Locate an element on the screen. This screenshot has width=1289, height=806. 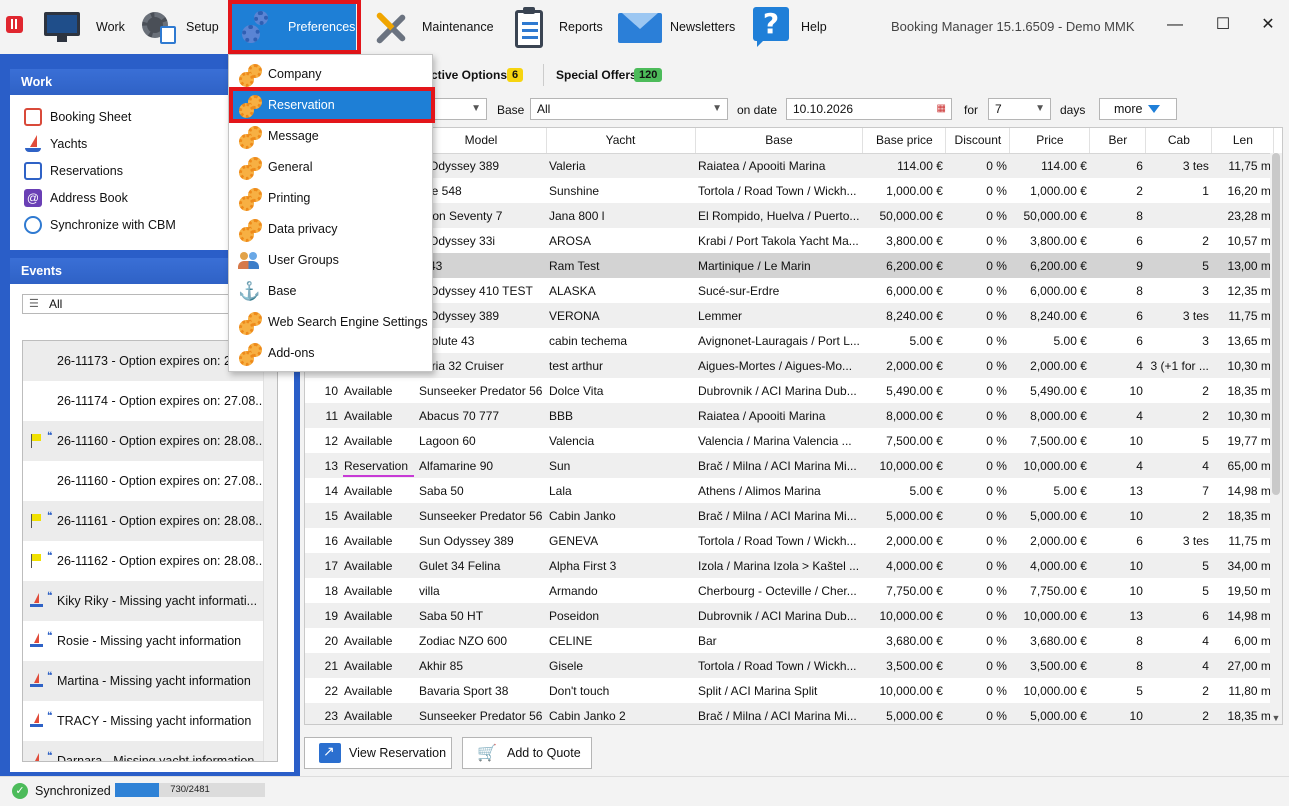
table-cell: 10,30 m is located at coordinates (1242, 415).